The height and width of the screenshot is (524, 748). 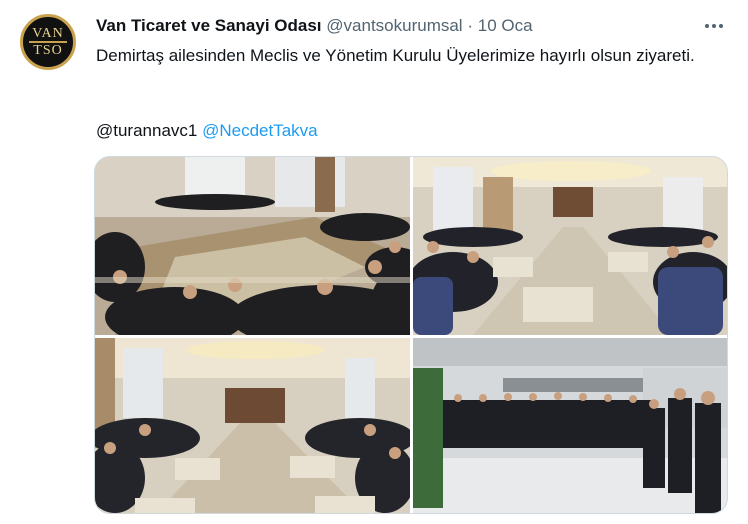 What do you see at coordinates (260, 130) in the screenshot?
I see `mention-necdettakva: @NecdetTakva` at bounding box center [260, 130].